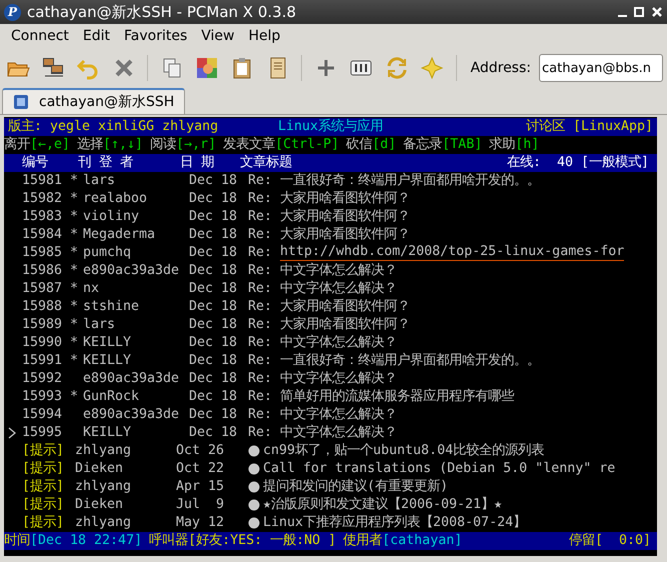 This screenshot has width=667, height=562. I want to click on address-label: Address:, so click(500, 68).